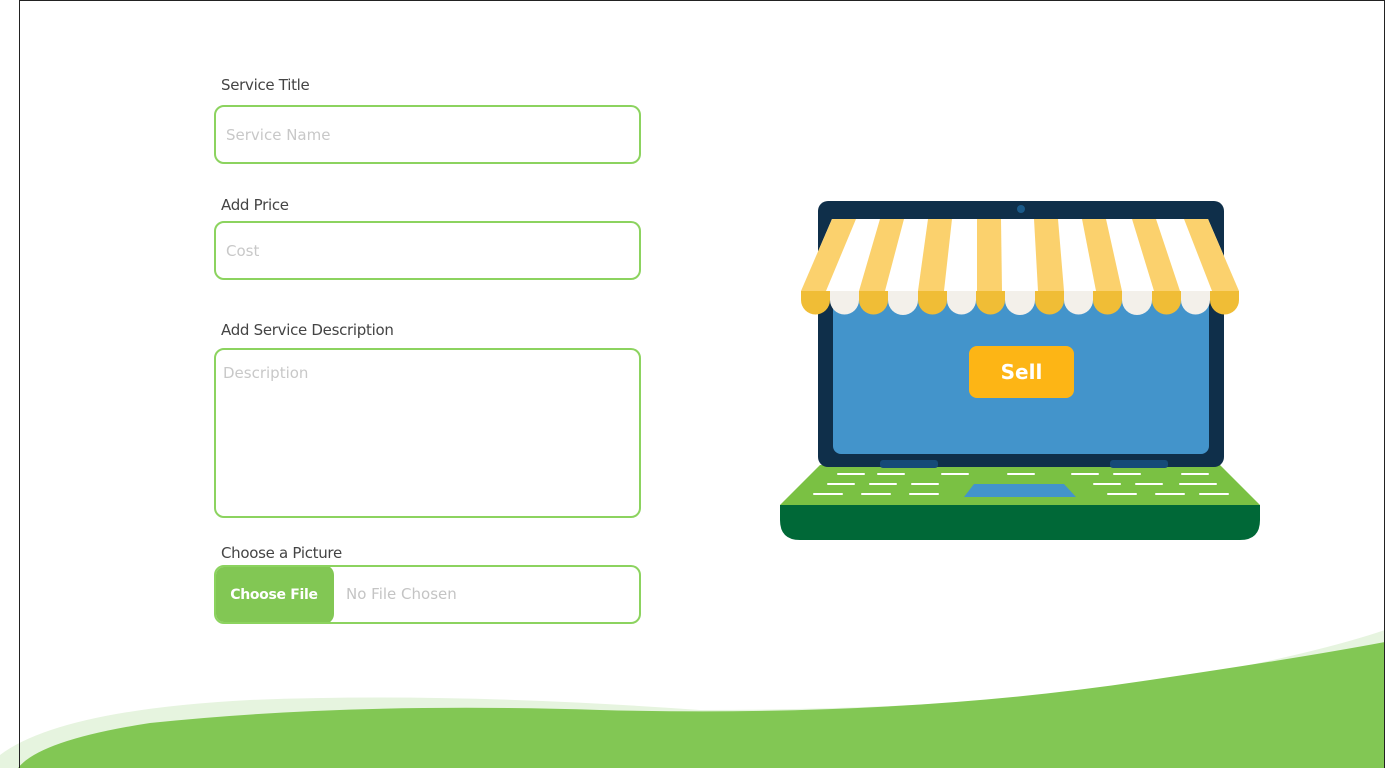 This screenshot has height=768, width=1385. I want to click on description-textarea, so click(427, 433).